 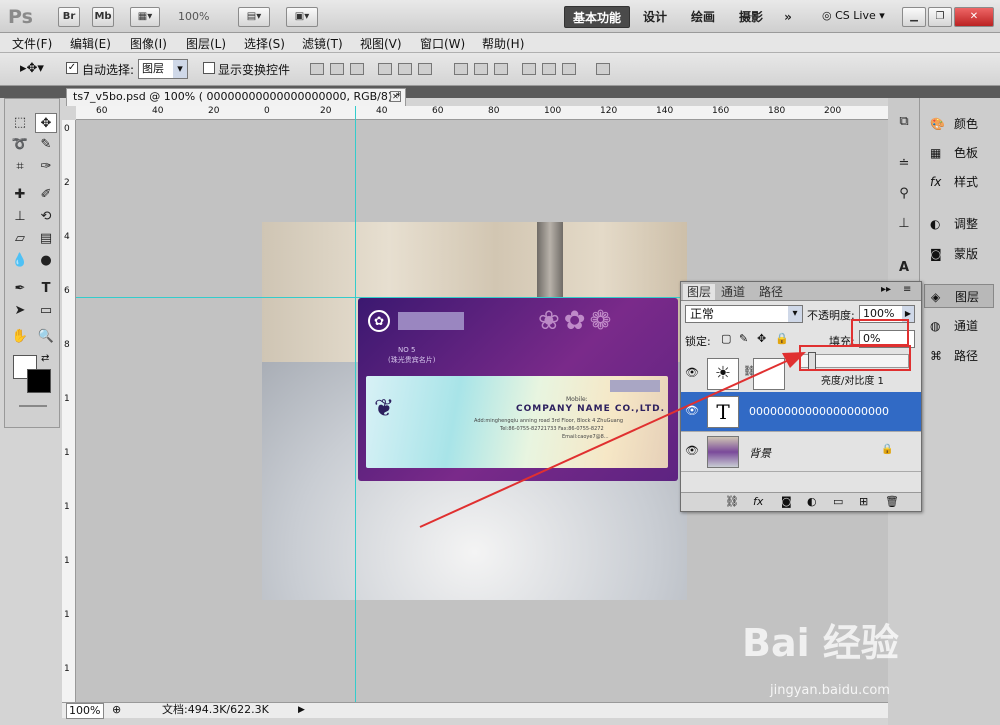 What do you see at coordinates (33, 406) in the screenshot?
I see `quick-mask-icon` at bounding box center [33, 406].